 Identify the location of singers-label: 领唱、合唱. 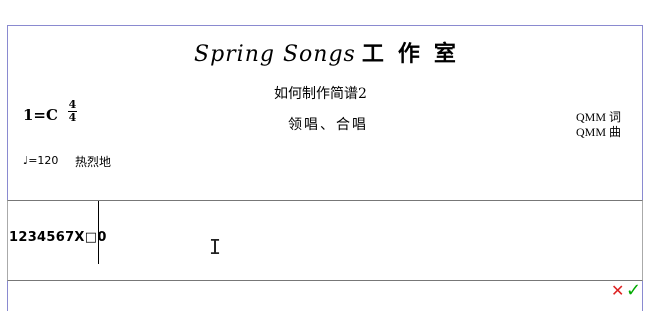
(328, 124).